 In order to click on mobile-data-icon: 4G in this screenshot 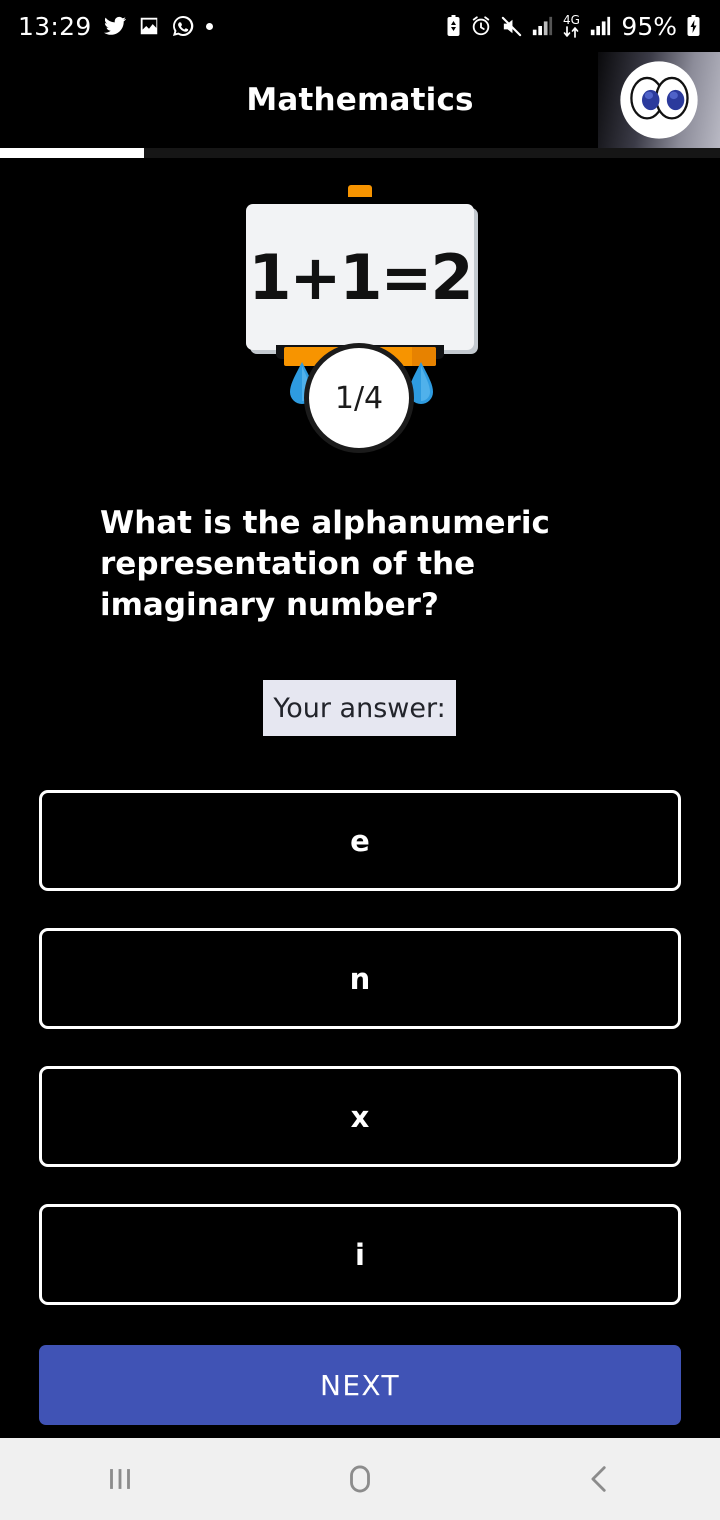, I will do `click(571, 26)`.